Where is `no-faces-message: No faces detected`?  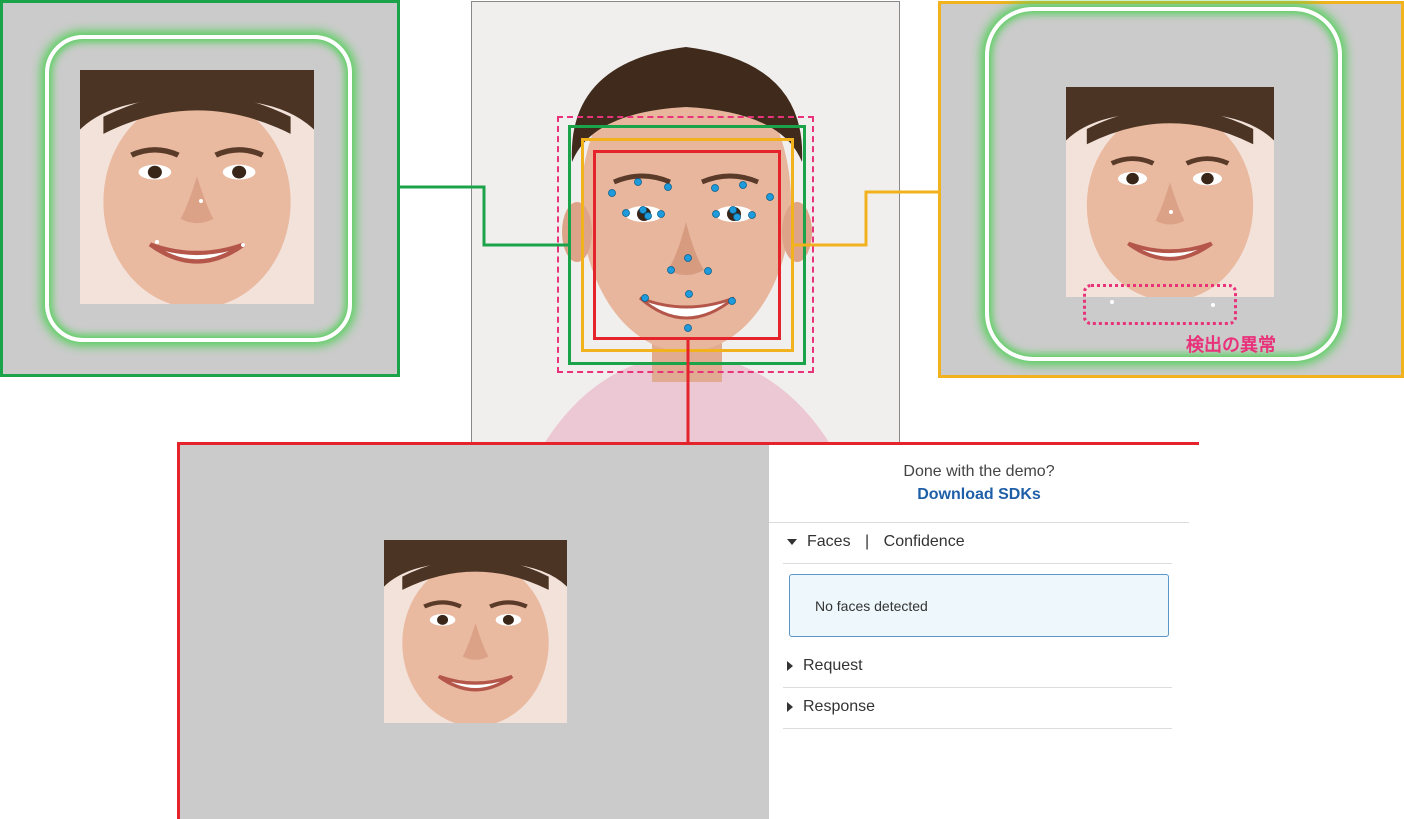
no-faces-message: No faces detected is located at coordinates (979, 605).